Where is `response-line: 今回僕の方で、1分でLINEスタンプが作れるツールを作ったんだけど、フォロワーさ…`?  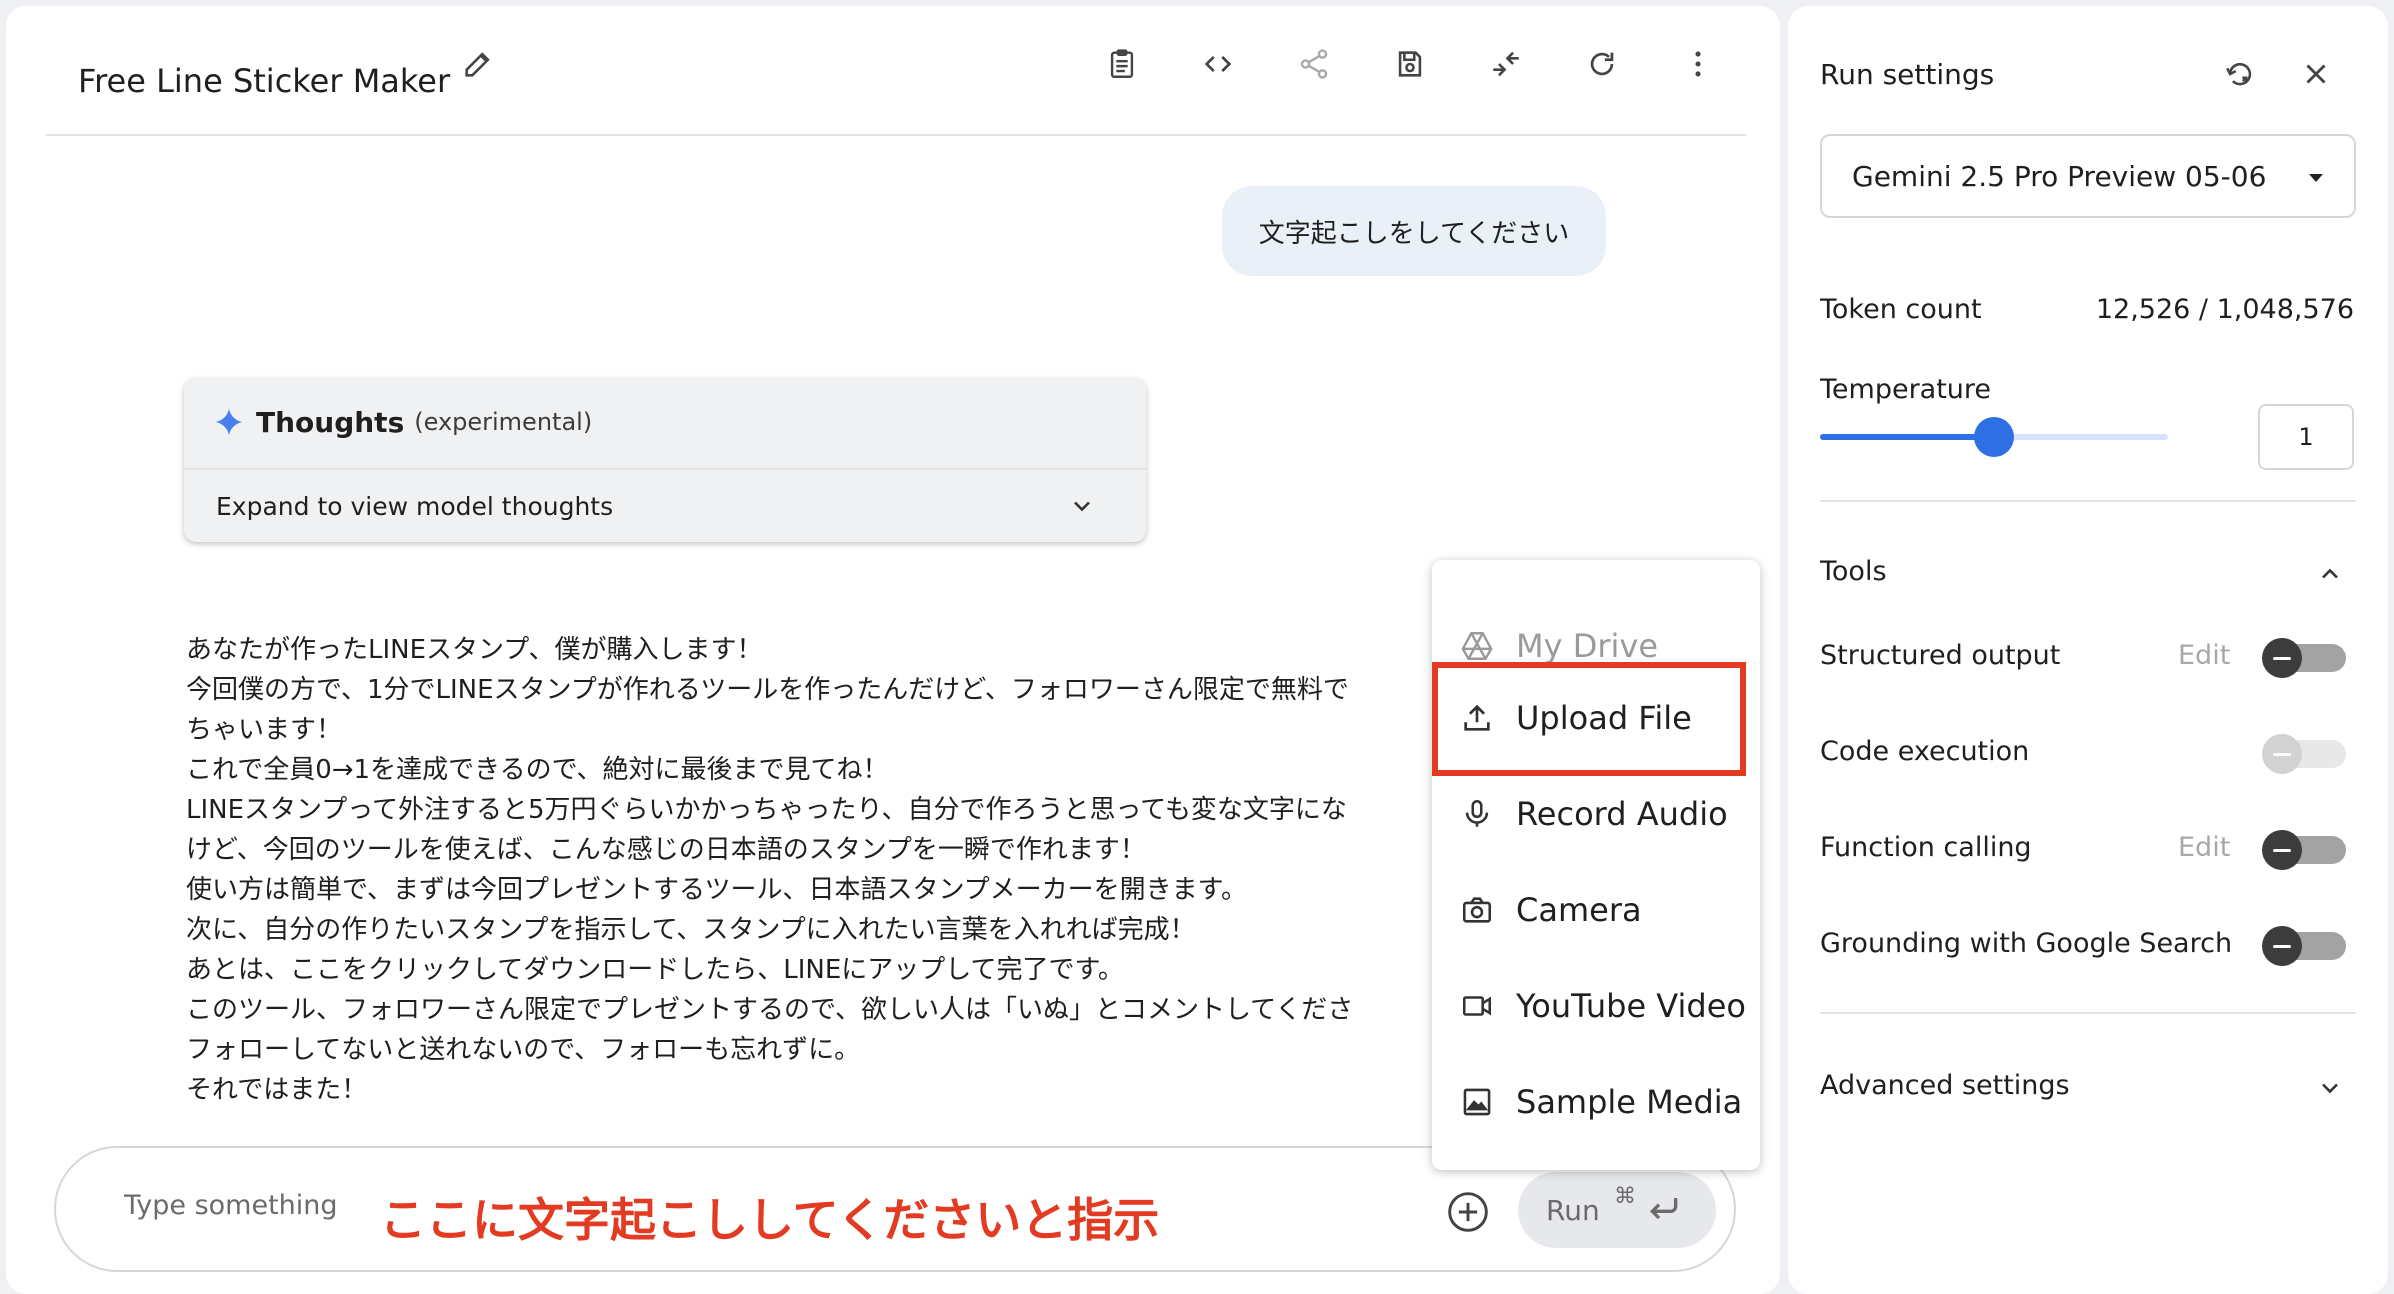
response-line: 今回僕の方で、1分でLINEスタンプが作れるツールを作ったんだけど、フォロワーさ… is located at coordinates (767, 690).